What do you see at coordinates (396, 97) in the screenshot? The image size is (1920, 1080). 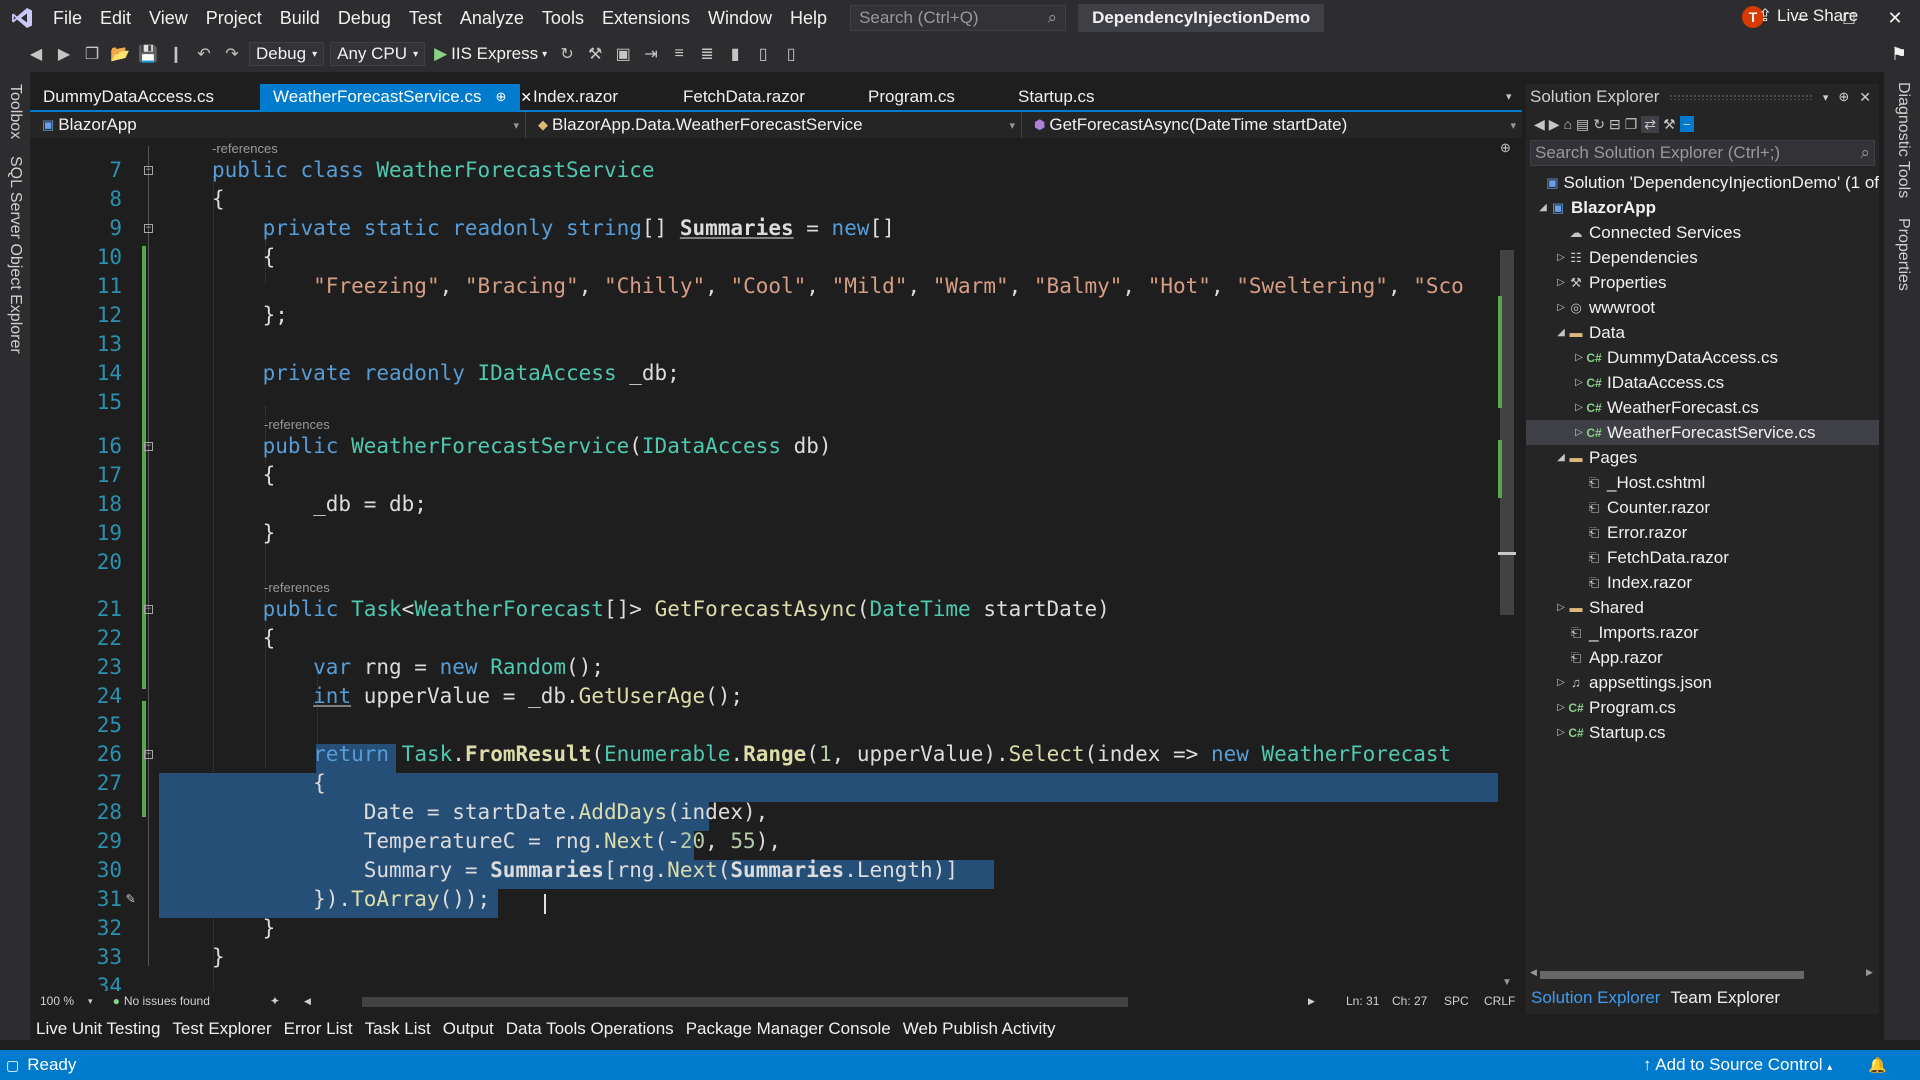 I see `tab-weatherforecastservice: WeatherForecastService.cs ⊕ ✕` at bounding box center [396, 97].